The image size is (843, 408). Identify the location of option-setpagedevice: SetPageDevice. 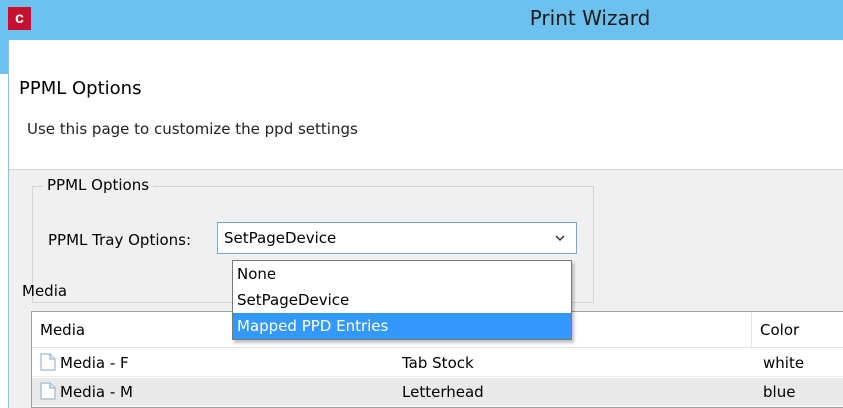
(402, 300).